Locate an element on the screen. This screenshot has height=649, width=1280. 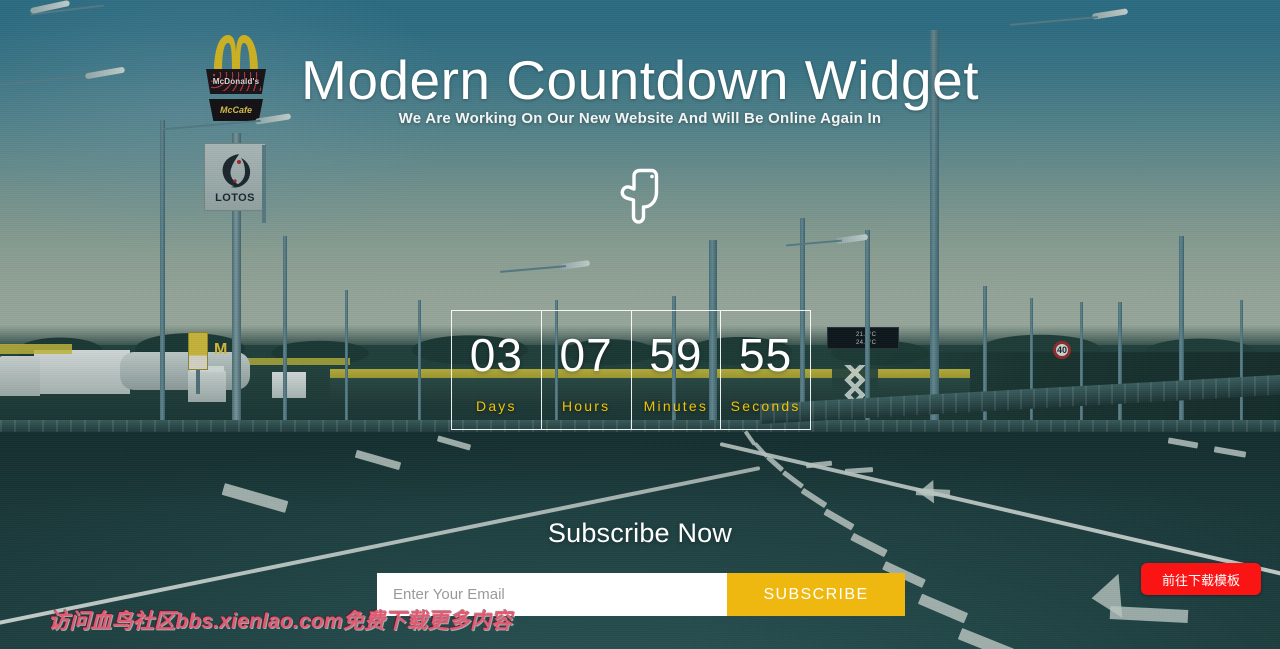
countdown-label-hours: Hours is located at coordinates (586, 406).